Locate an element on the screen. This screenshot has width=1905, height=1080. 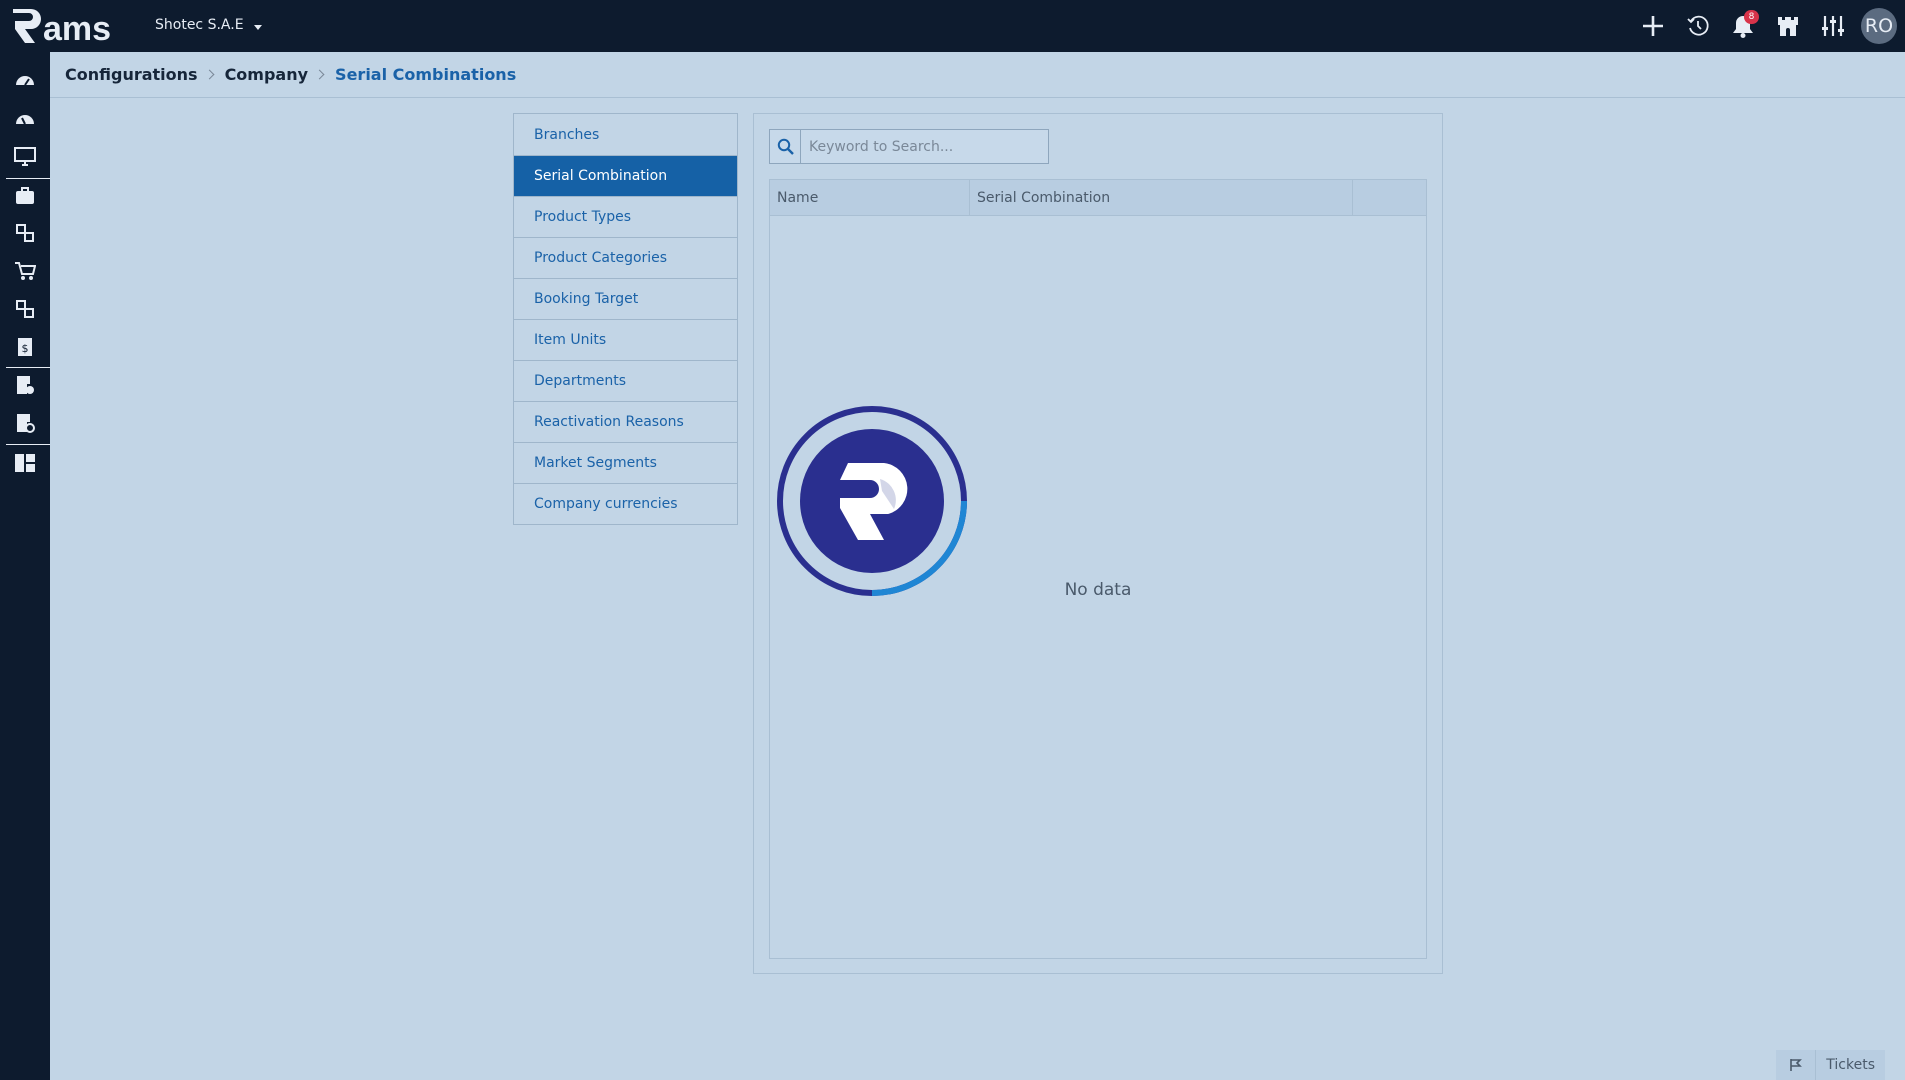
sidebar-item-dashboard is located at coordinates (25, 80).